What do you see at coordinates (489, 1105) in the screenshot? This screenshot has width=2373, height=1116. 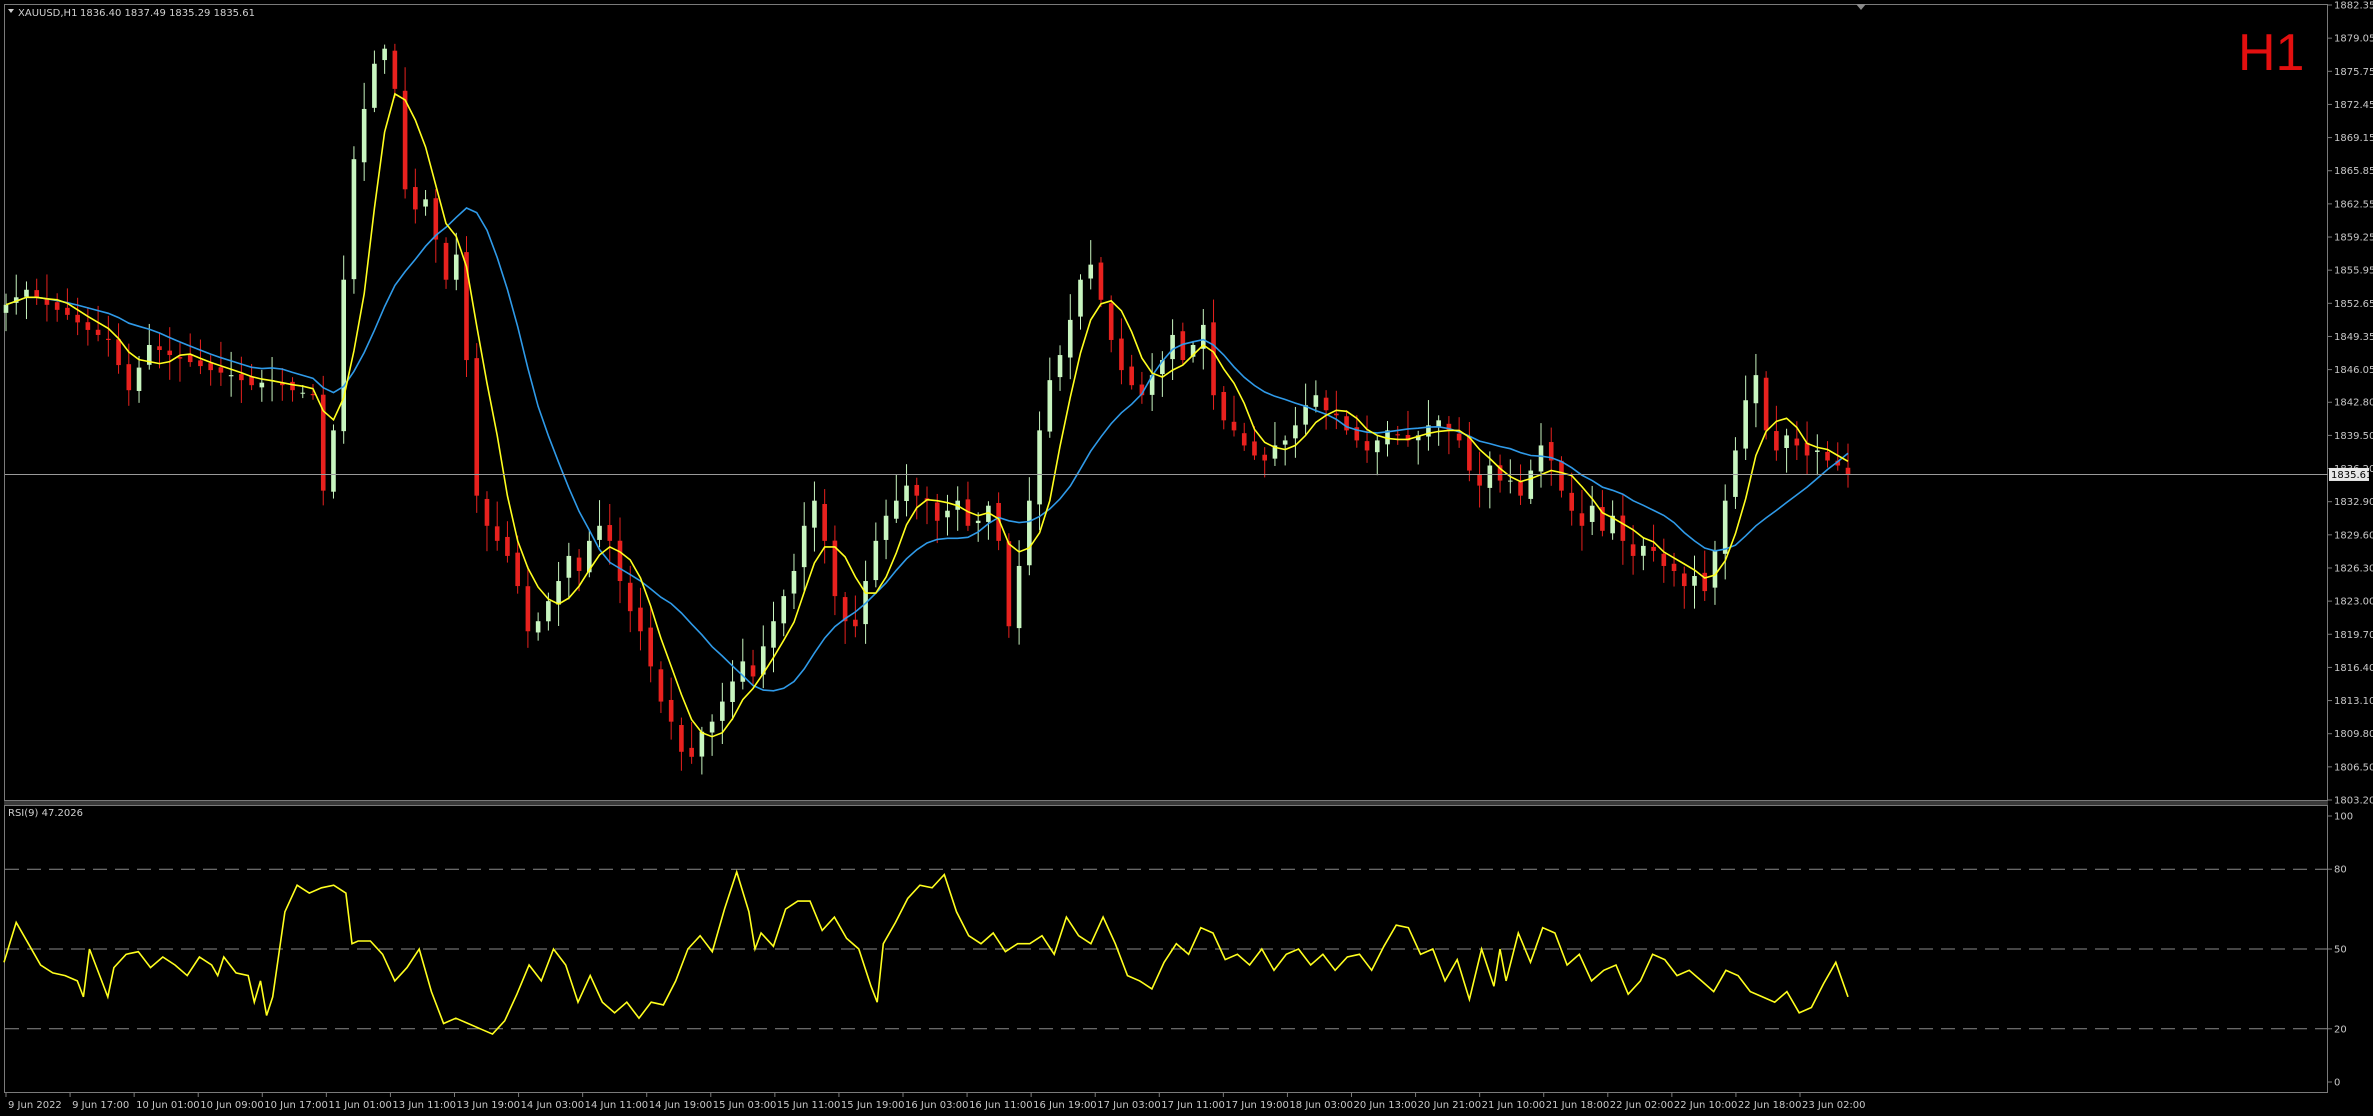 I see `time-tick-label: 13 Jun 19:00` at bounding box center [489, 1105].